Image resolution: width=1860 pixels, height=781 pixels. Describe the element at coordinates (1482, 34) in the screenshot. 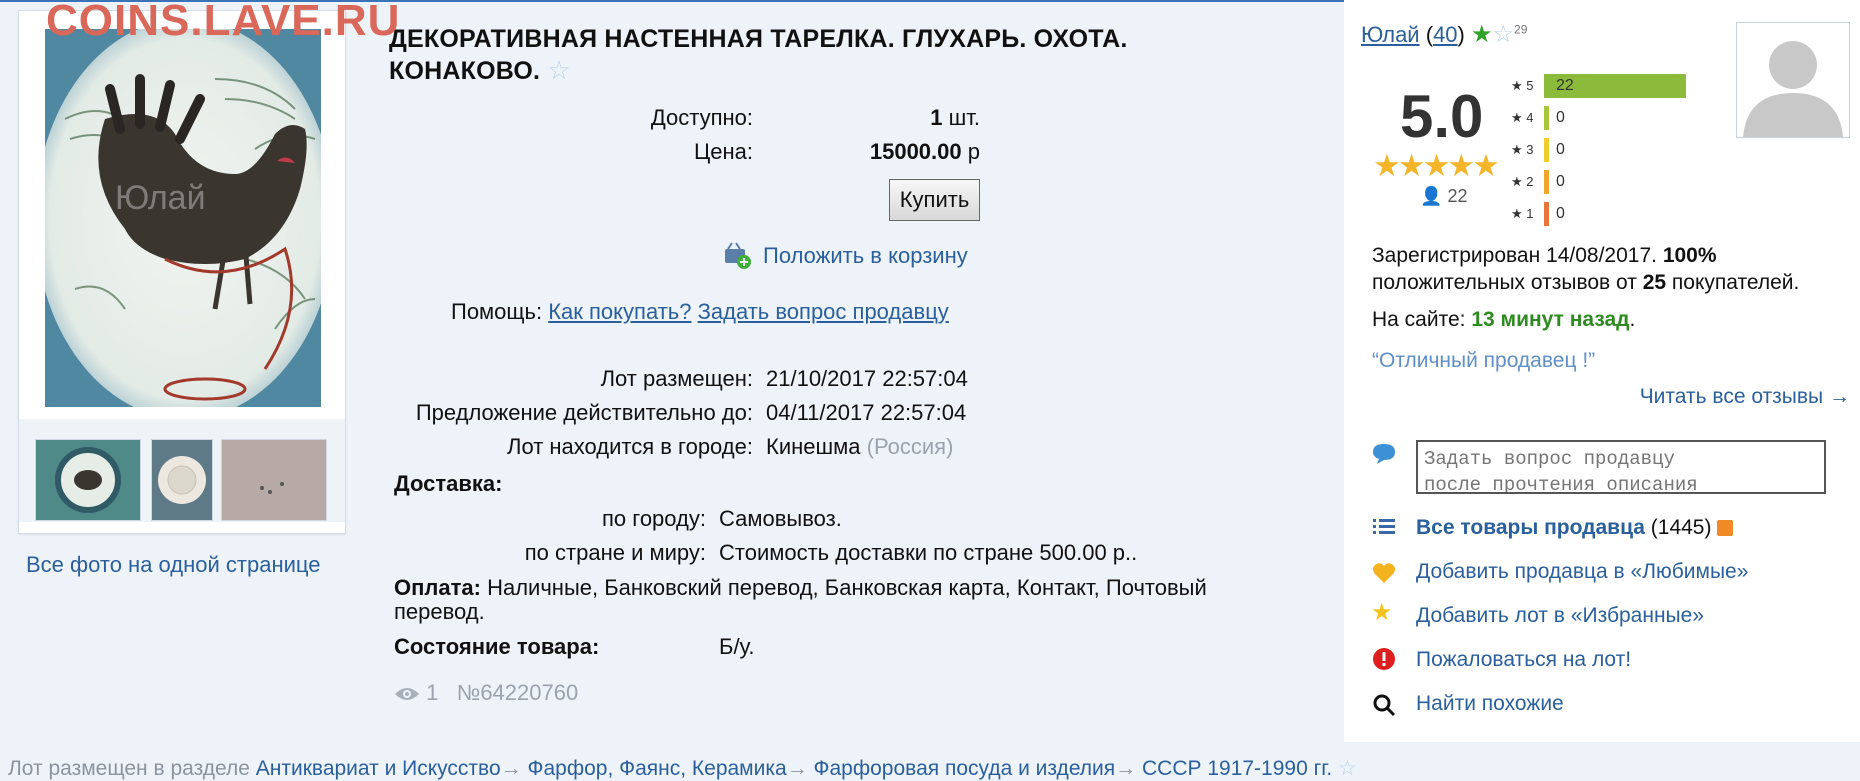

I see `green-star-icon: ★` at that location.